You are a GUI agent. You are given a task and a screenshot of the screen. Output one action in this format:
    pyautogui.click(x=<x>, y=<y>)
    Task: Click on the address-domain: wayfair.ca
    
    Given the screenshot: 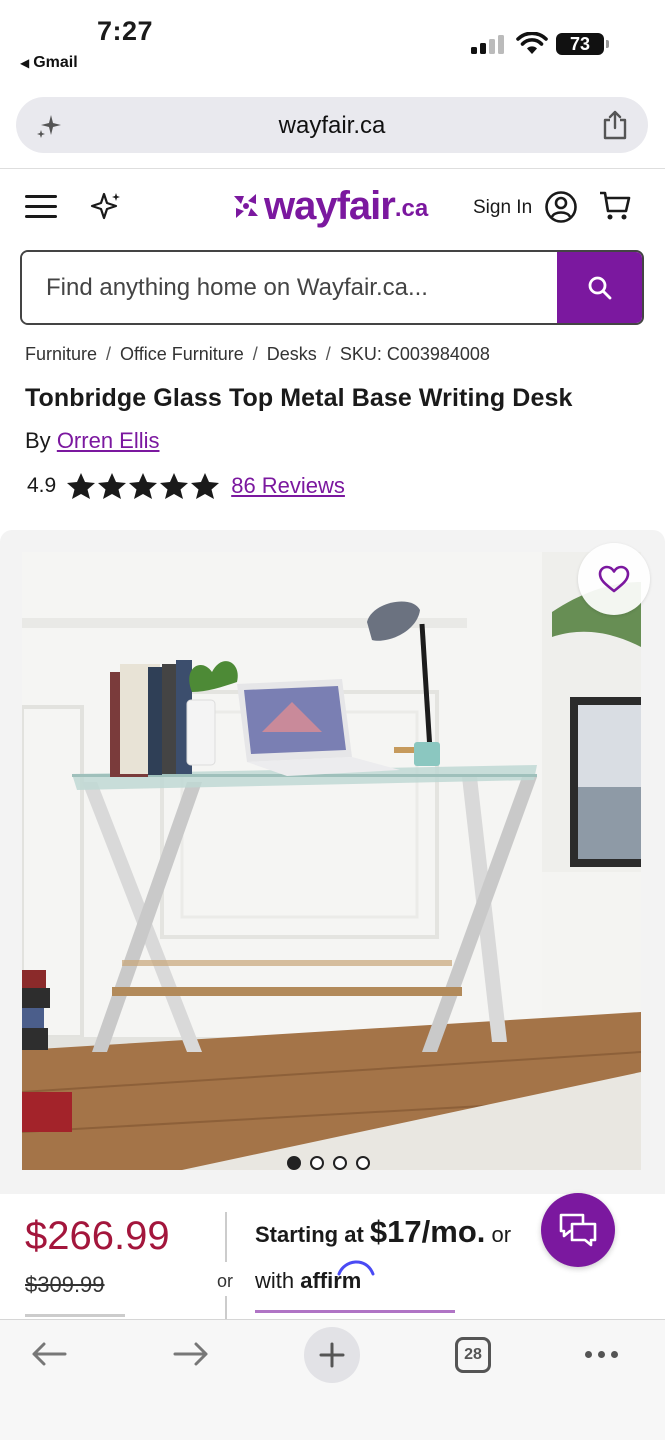 What is the action you would take?
    pyautogui.click(x=332, y=125)
    